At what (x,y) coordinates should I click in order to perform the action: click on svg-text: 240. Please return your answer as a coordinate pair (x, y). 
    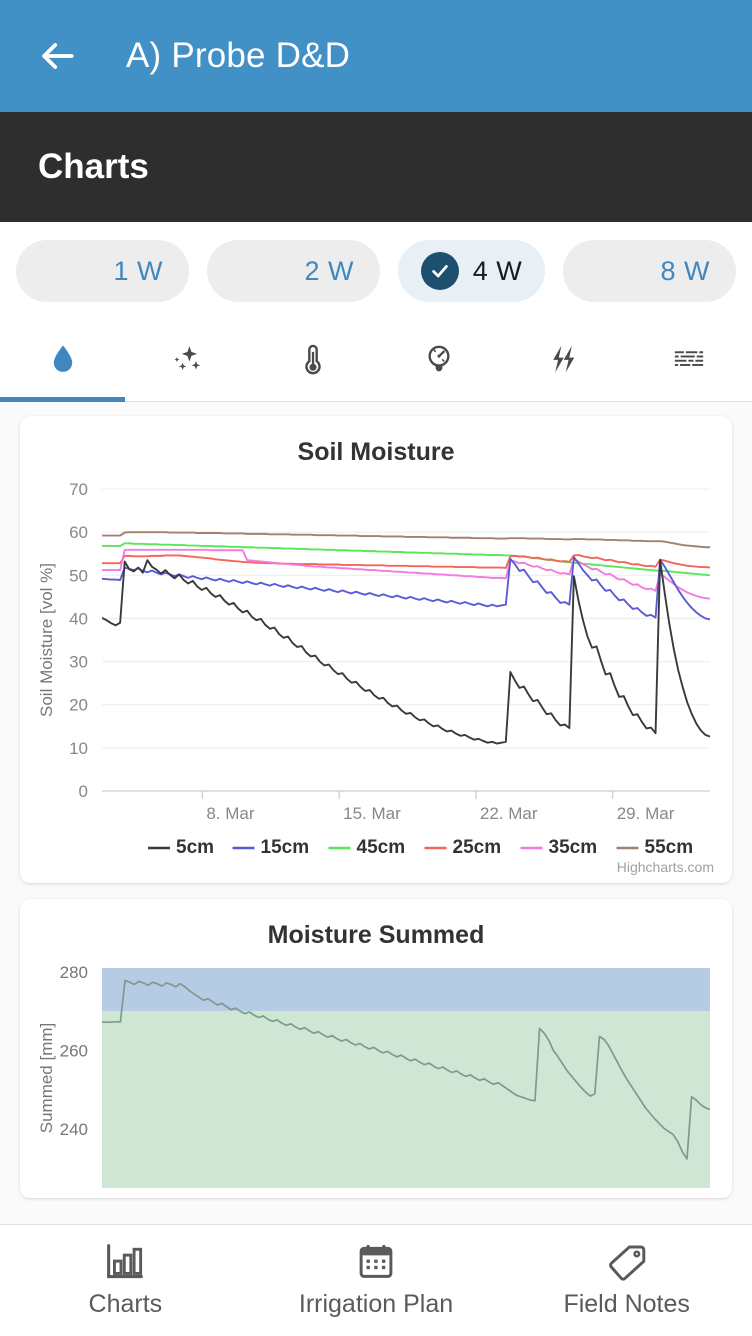
    Looking at the image, I should click on (74, 1129).